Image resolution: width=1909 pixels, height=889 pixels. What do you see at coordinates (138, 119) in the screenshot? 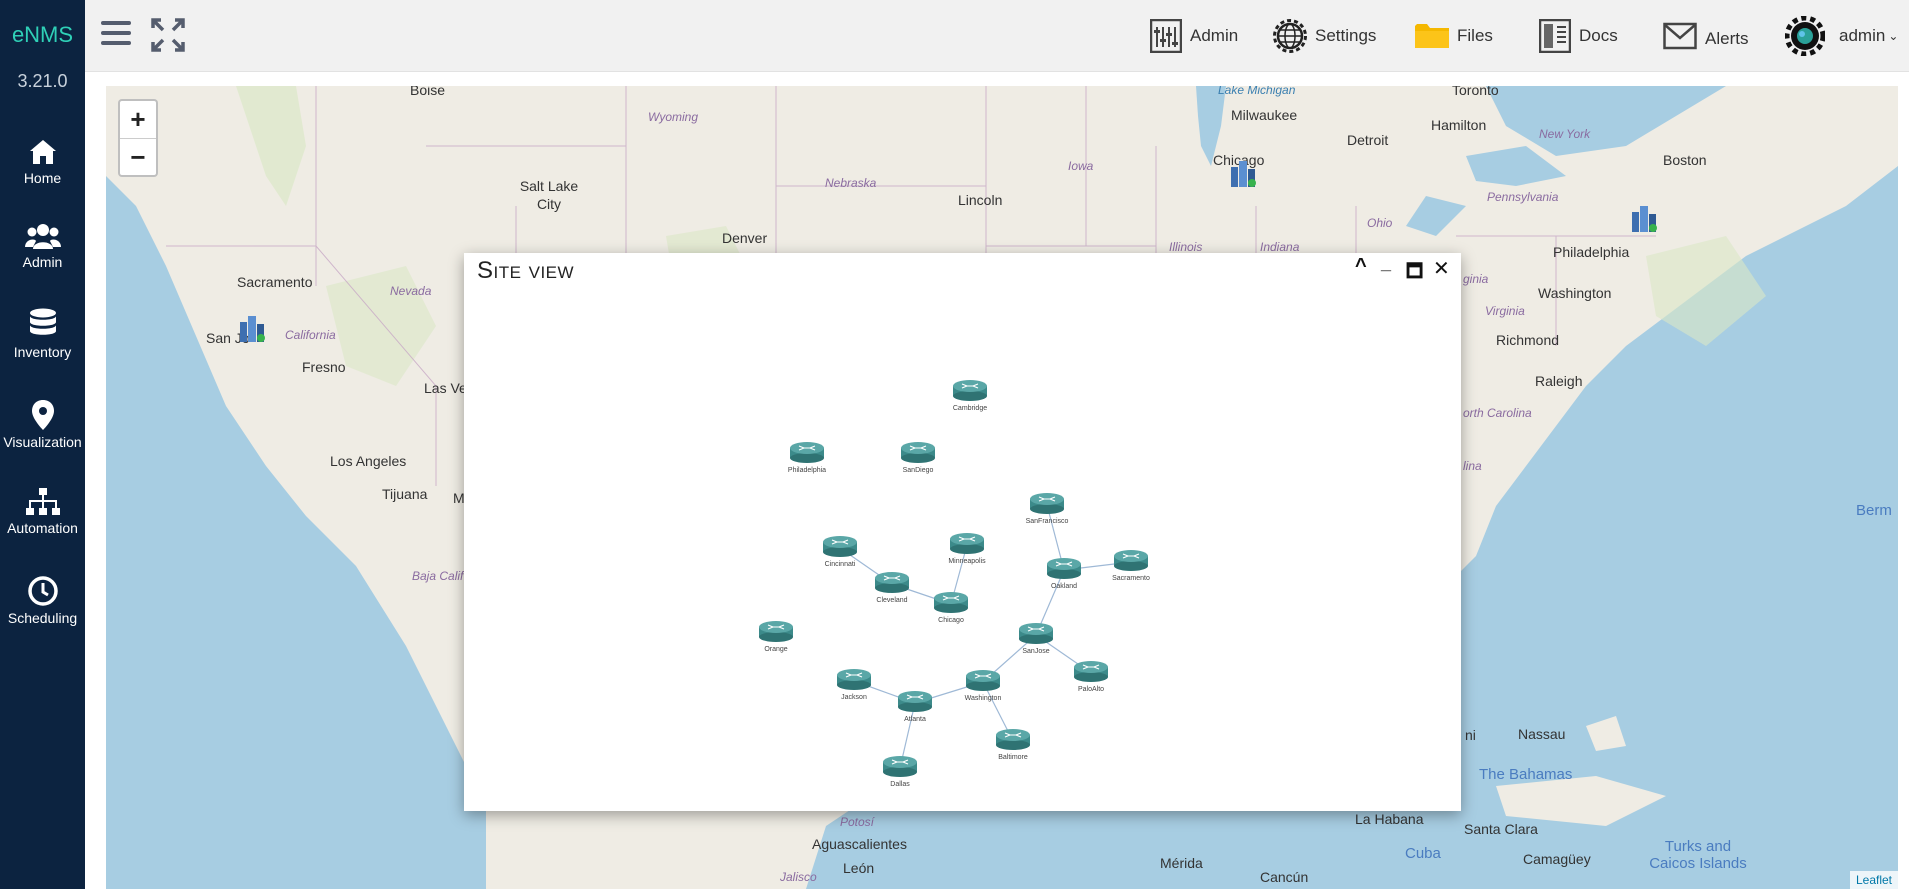
I see `zoom-in-button: +` at bounding box center [138, 119].